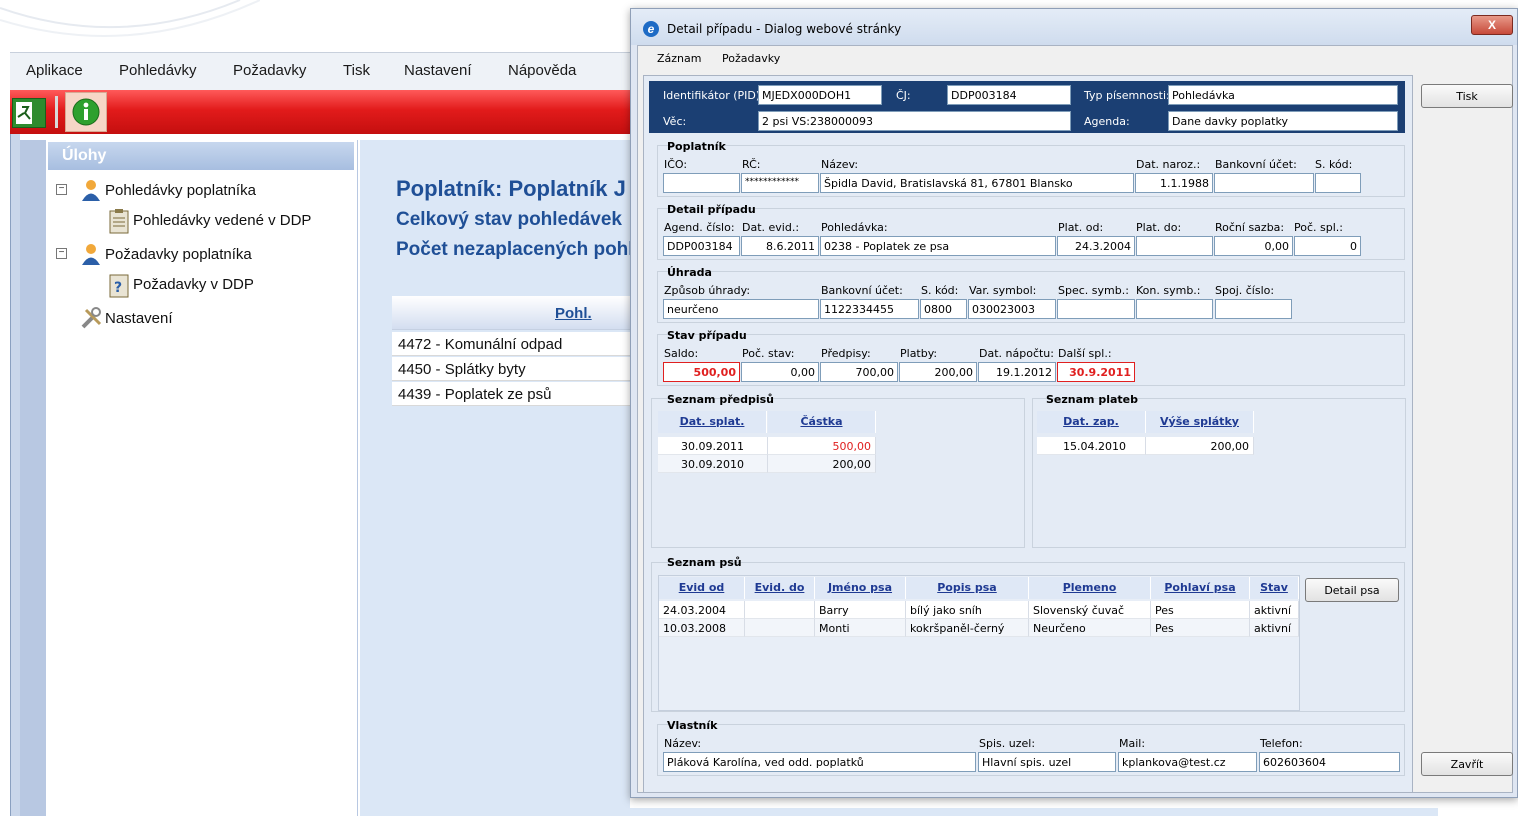 This screenshot has height=816, width=1518. I want to click on tree-item-pozadavky-ddp: ? Požadavky v DDP, so click(181, 285).